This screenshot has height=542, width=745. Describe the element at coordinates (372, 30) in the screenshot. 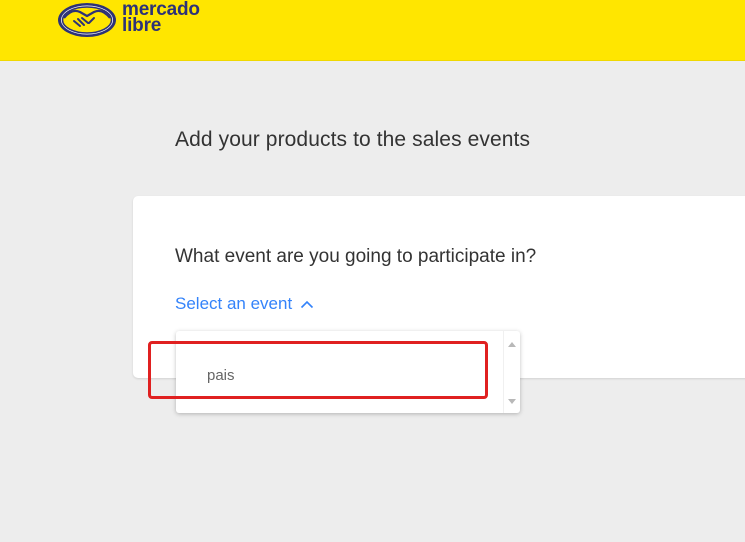

I see `header-bar: mercado libre` at that location.